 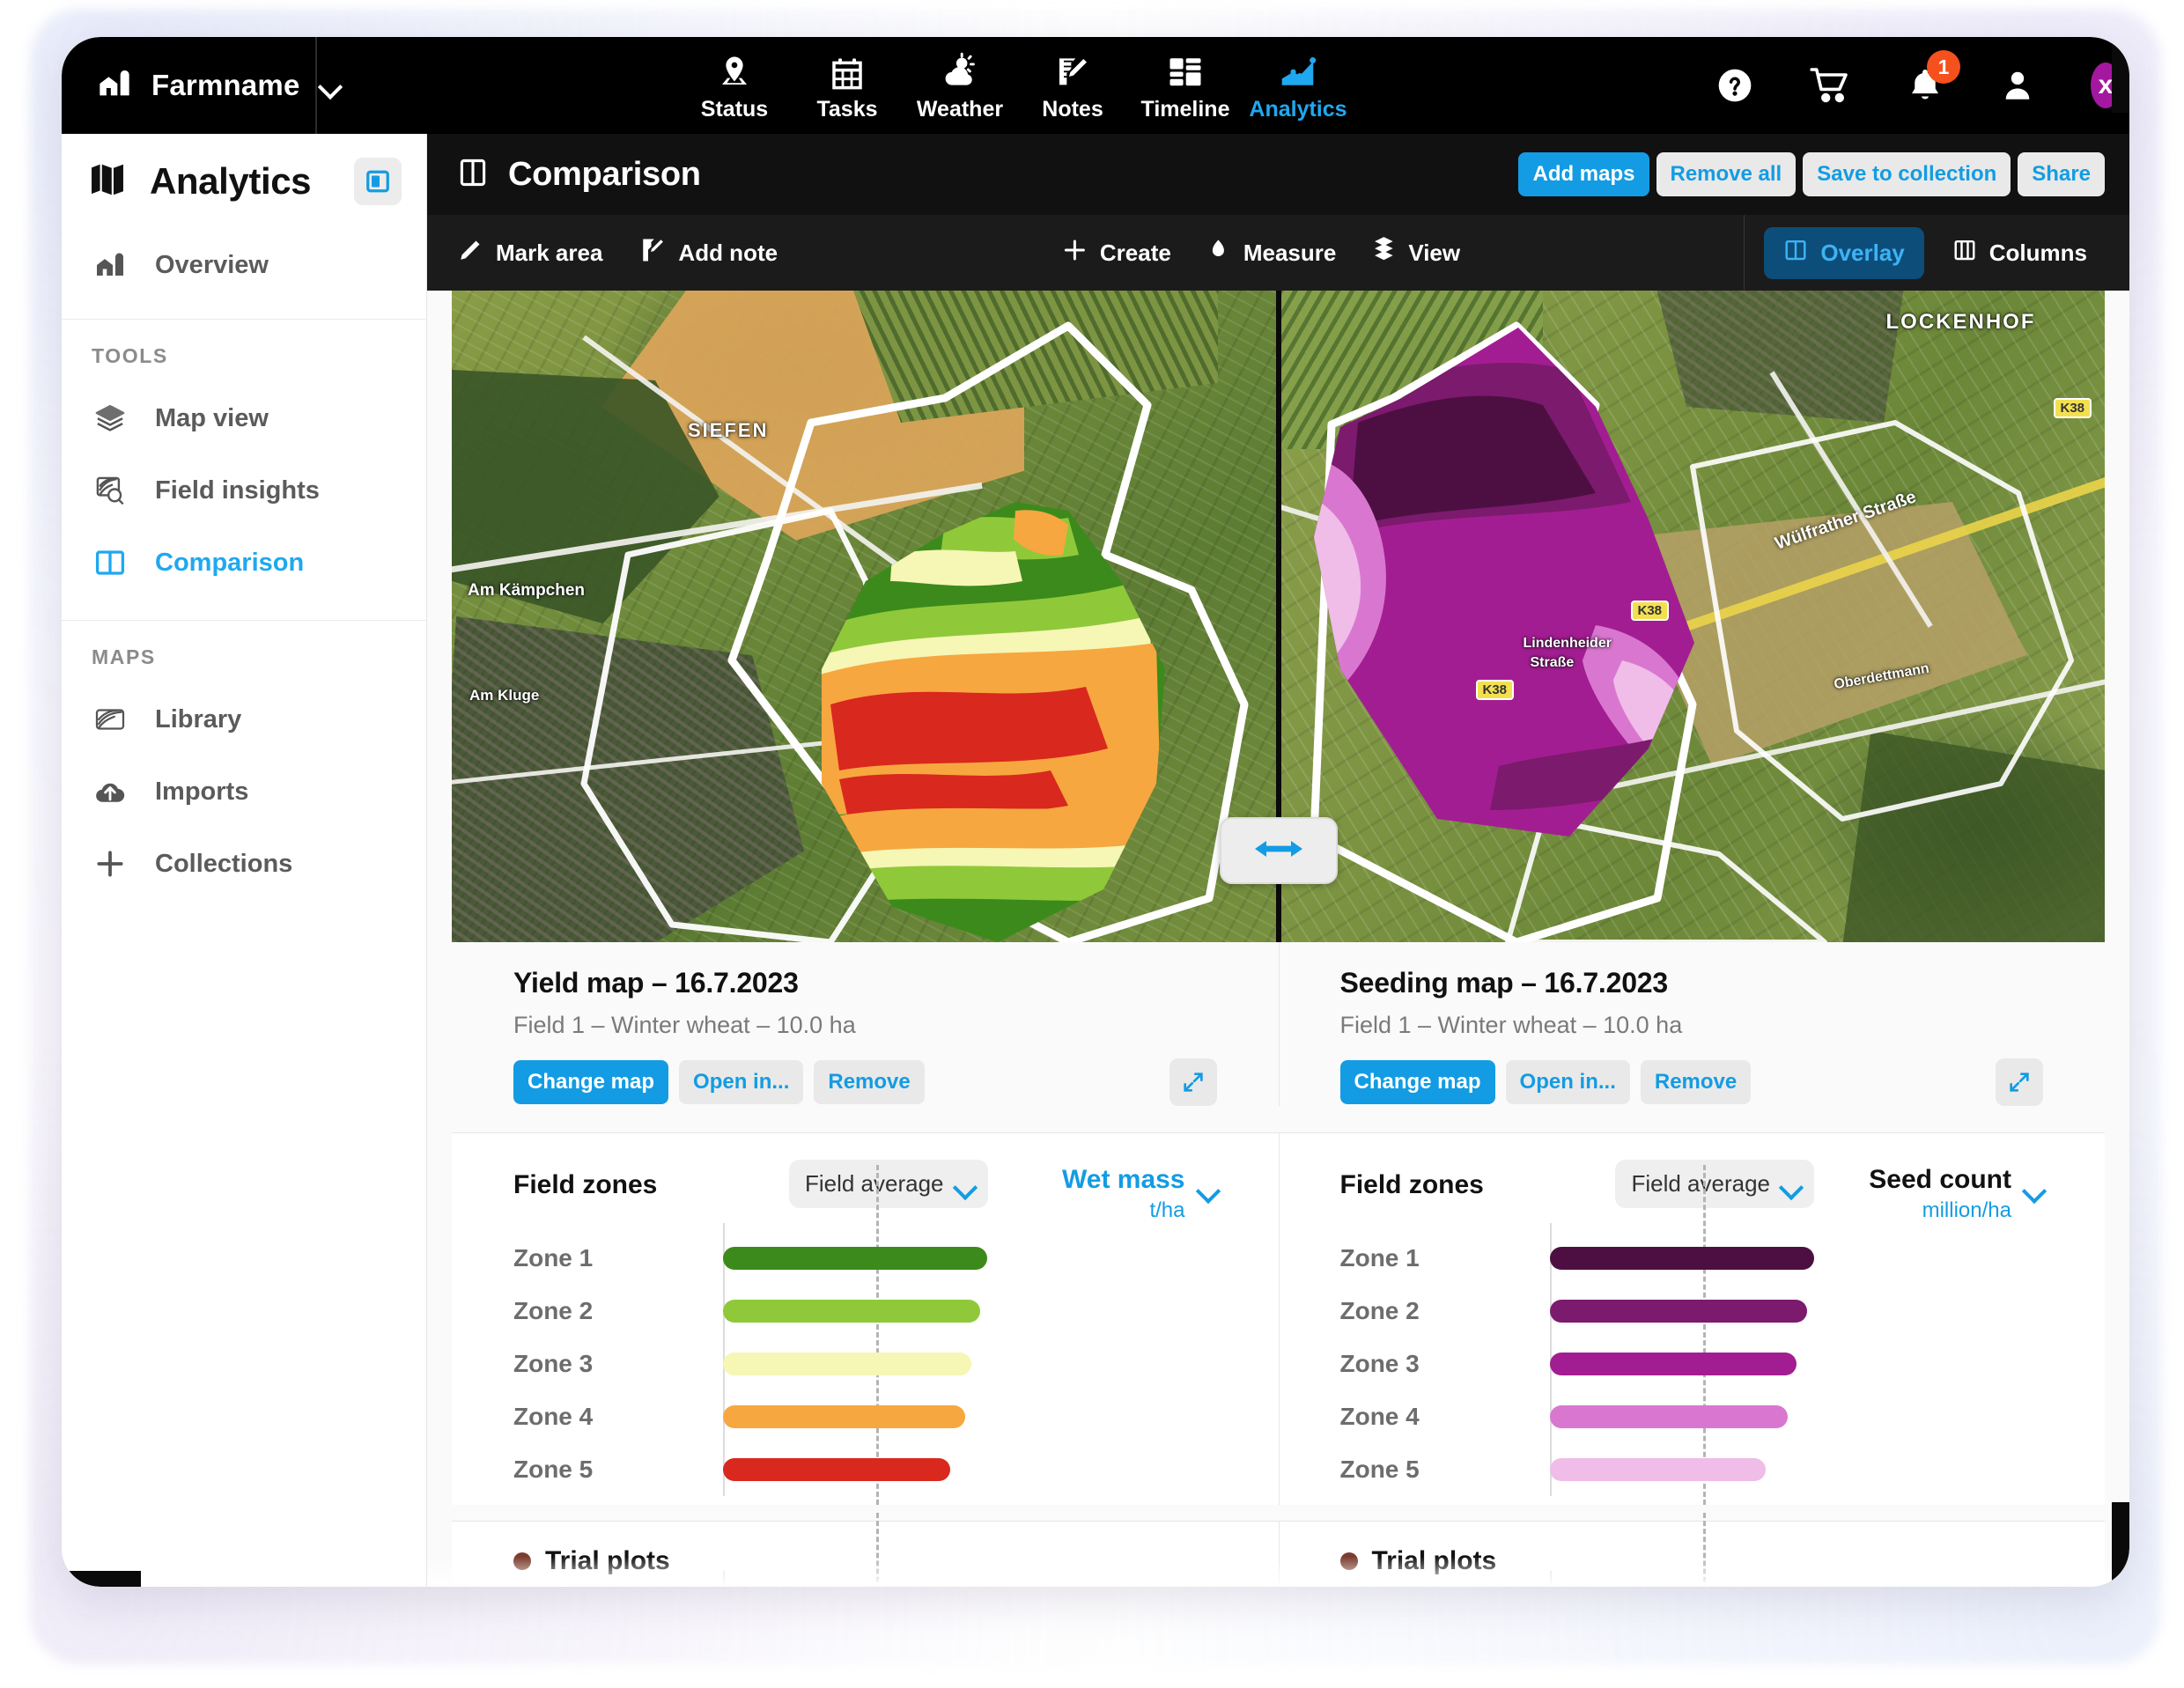 I want to click on trial-plot-dot-icon, so click(x=522, y=1561).